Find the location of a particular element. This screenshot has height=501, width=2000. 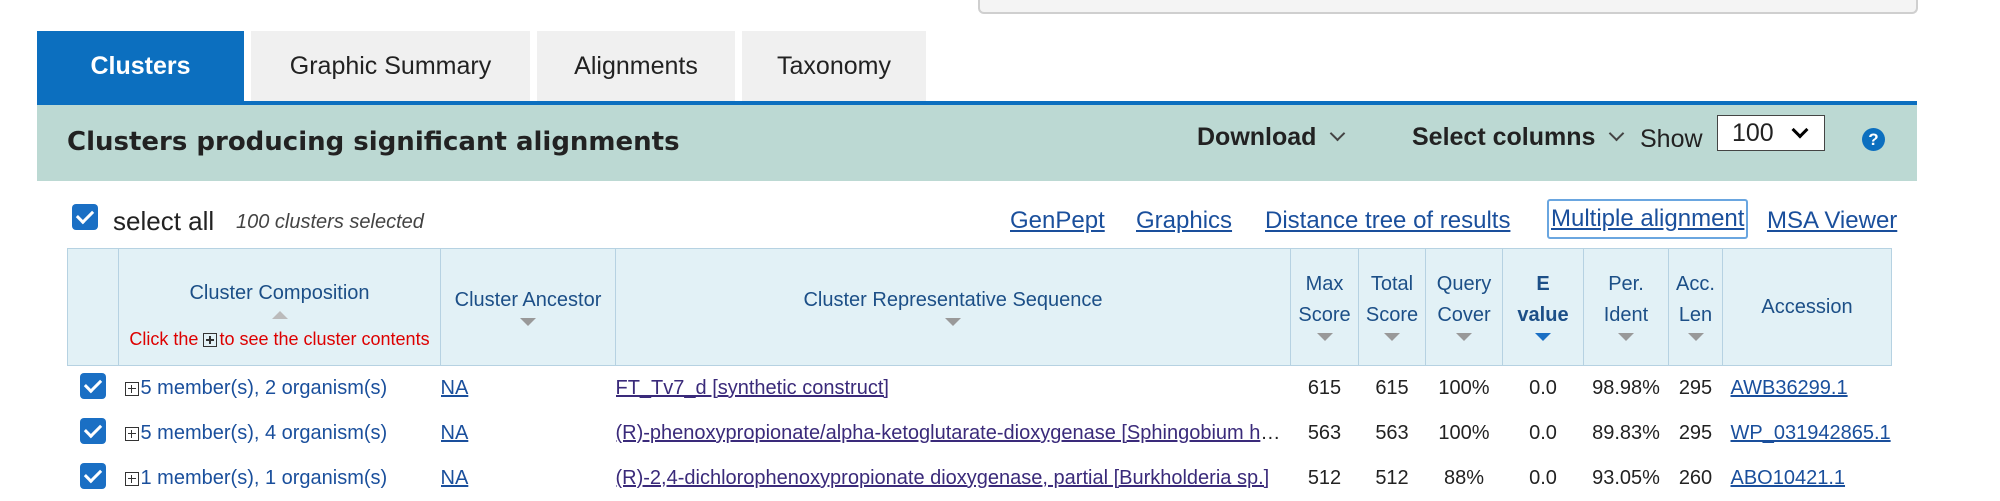

acc-len-cell: 295 is located at coordinates (1695, 433).